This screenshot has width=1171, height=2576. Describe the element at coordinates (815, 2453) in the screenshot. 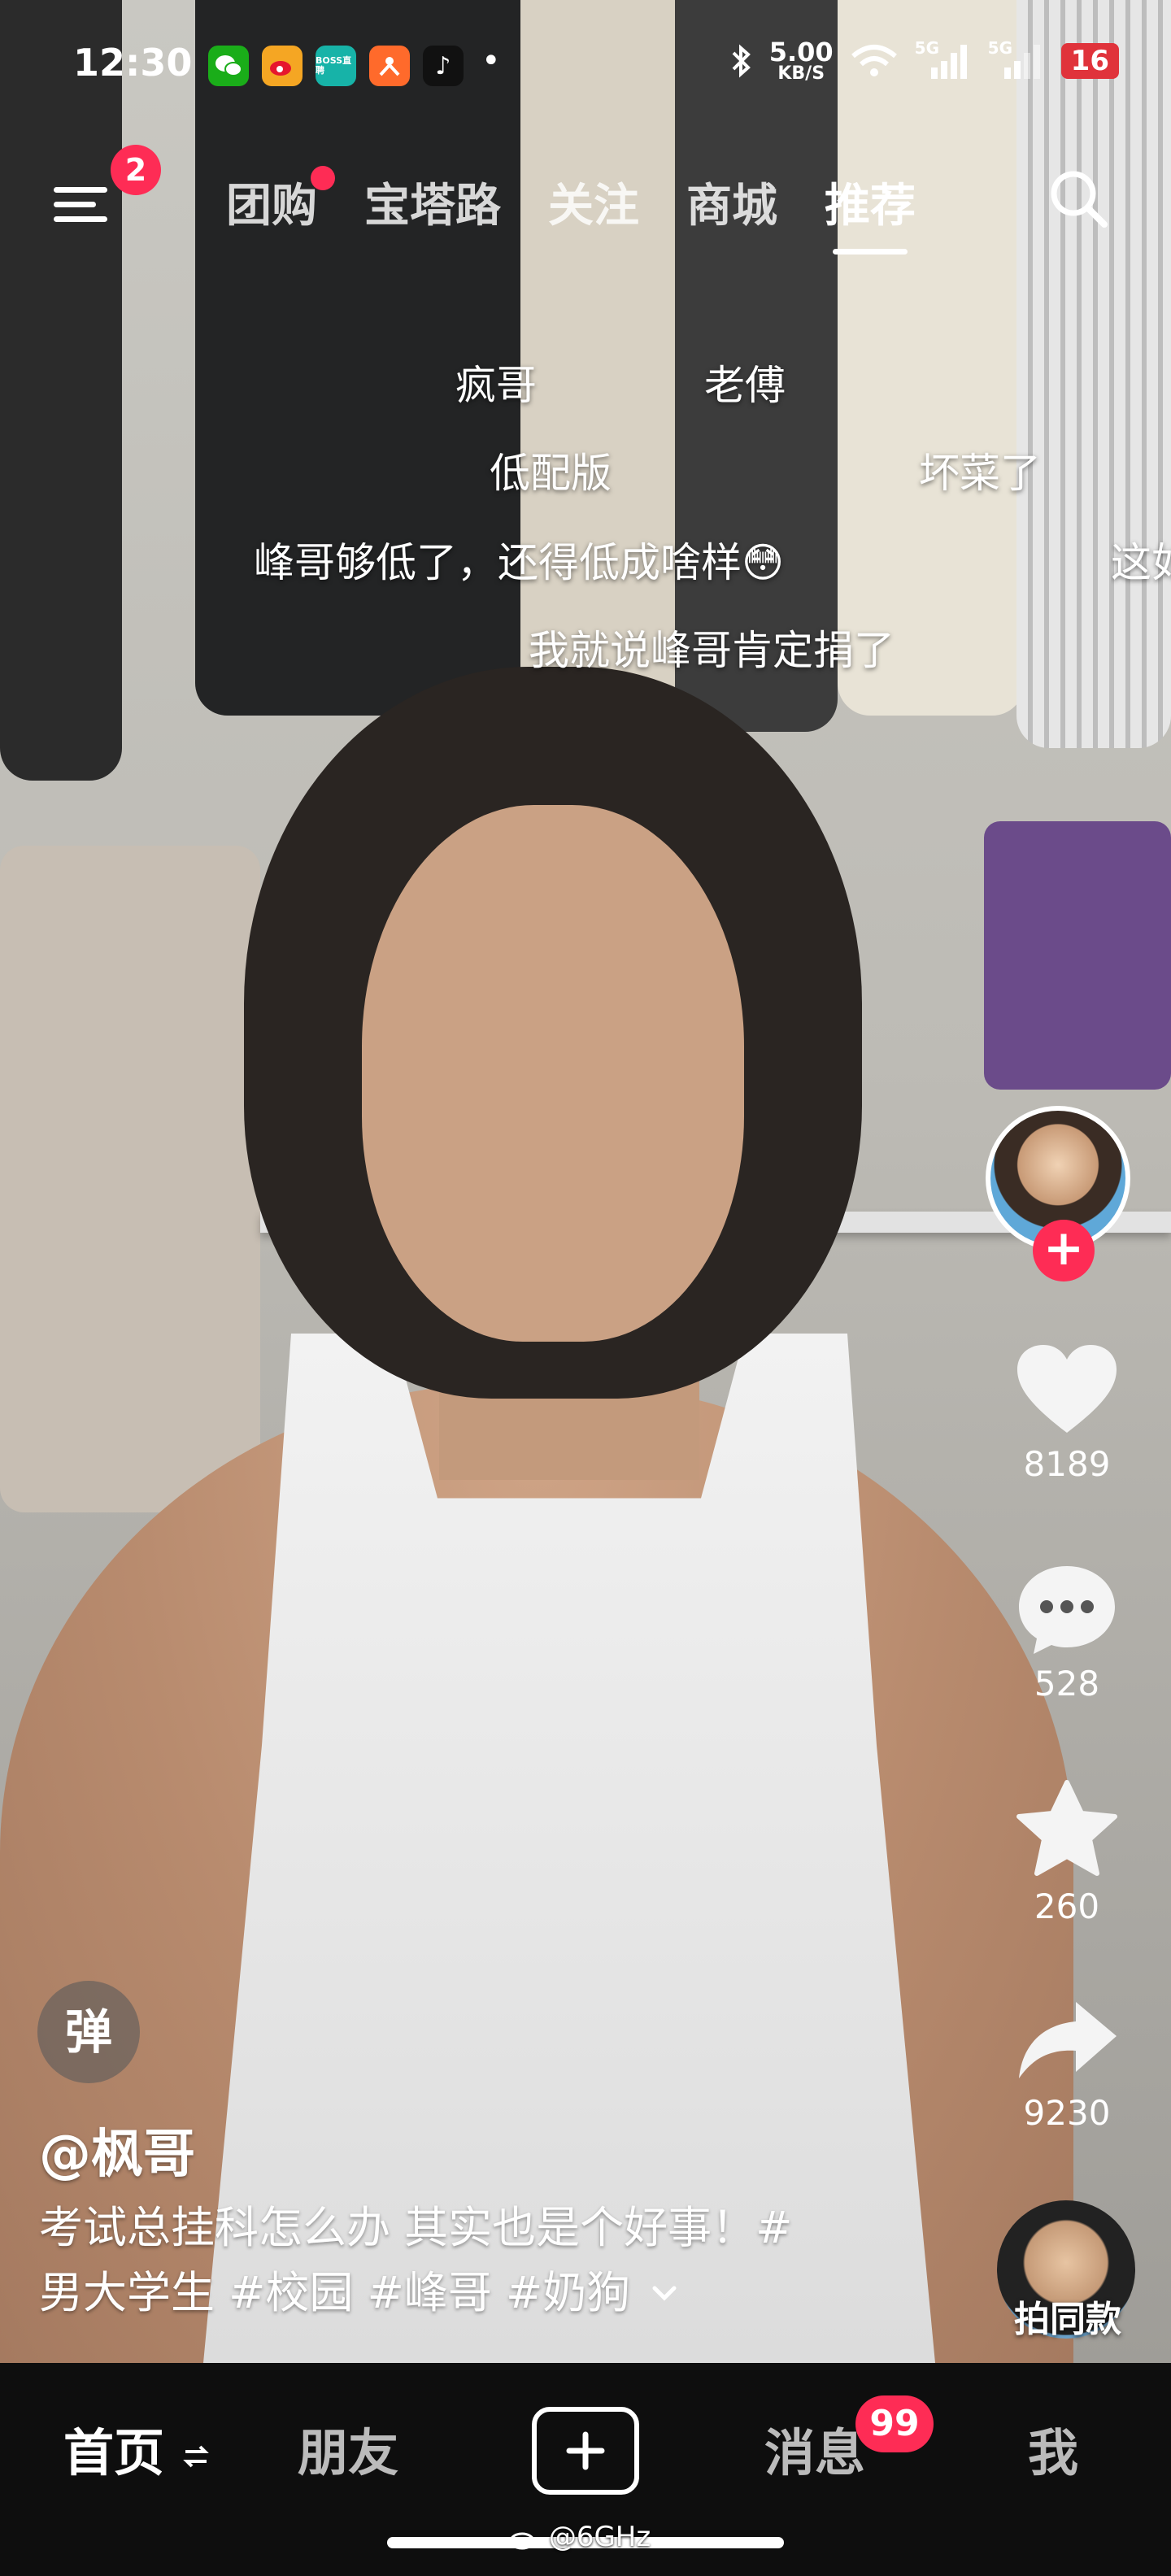

I see `tab-messages-label: 消息` at that location.